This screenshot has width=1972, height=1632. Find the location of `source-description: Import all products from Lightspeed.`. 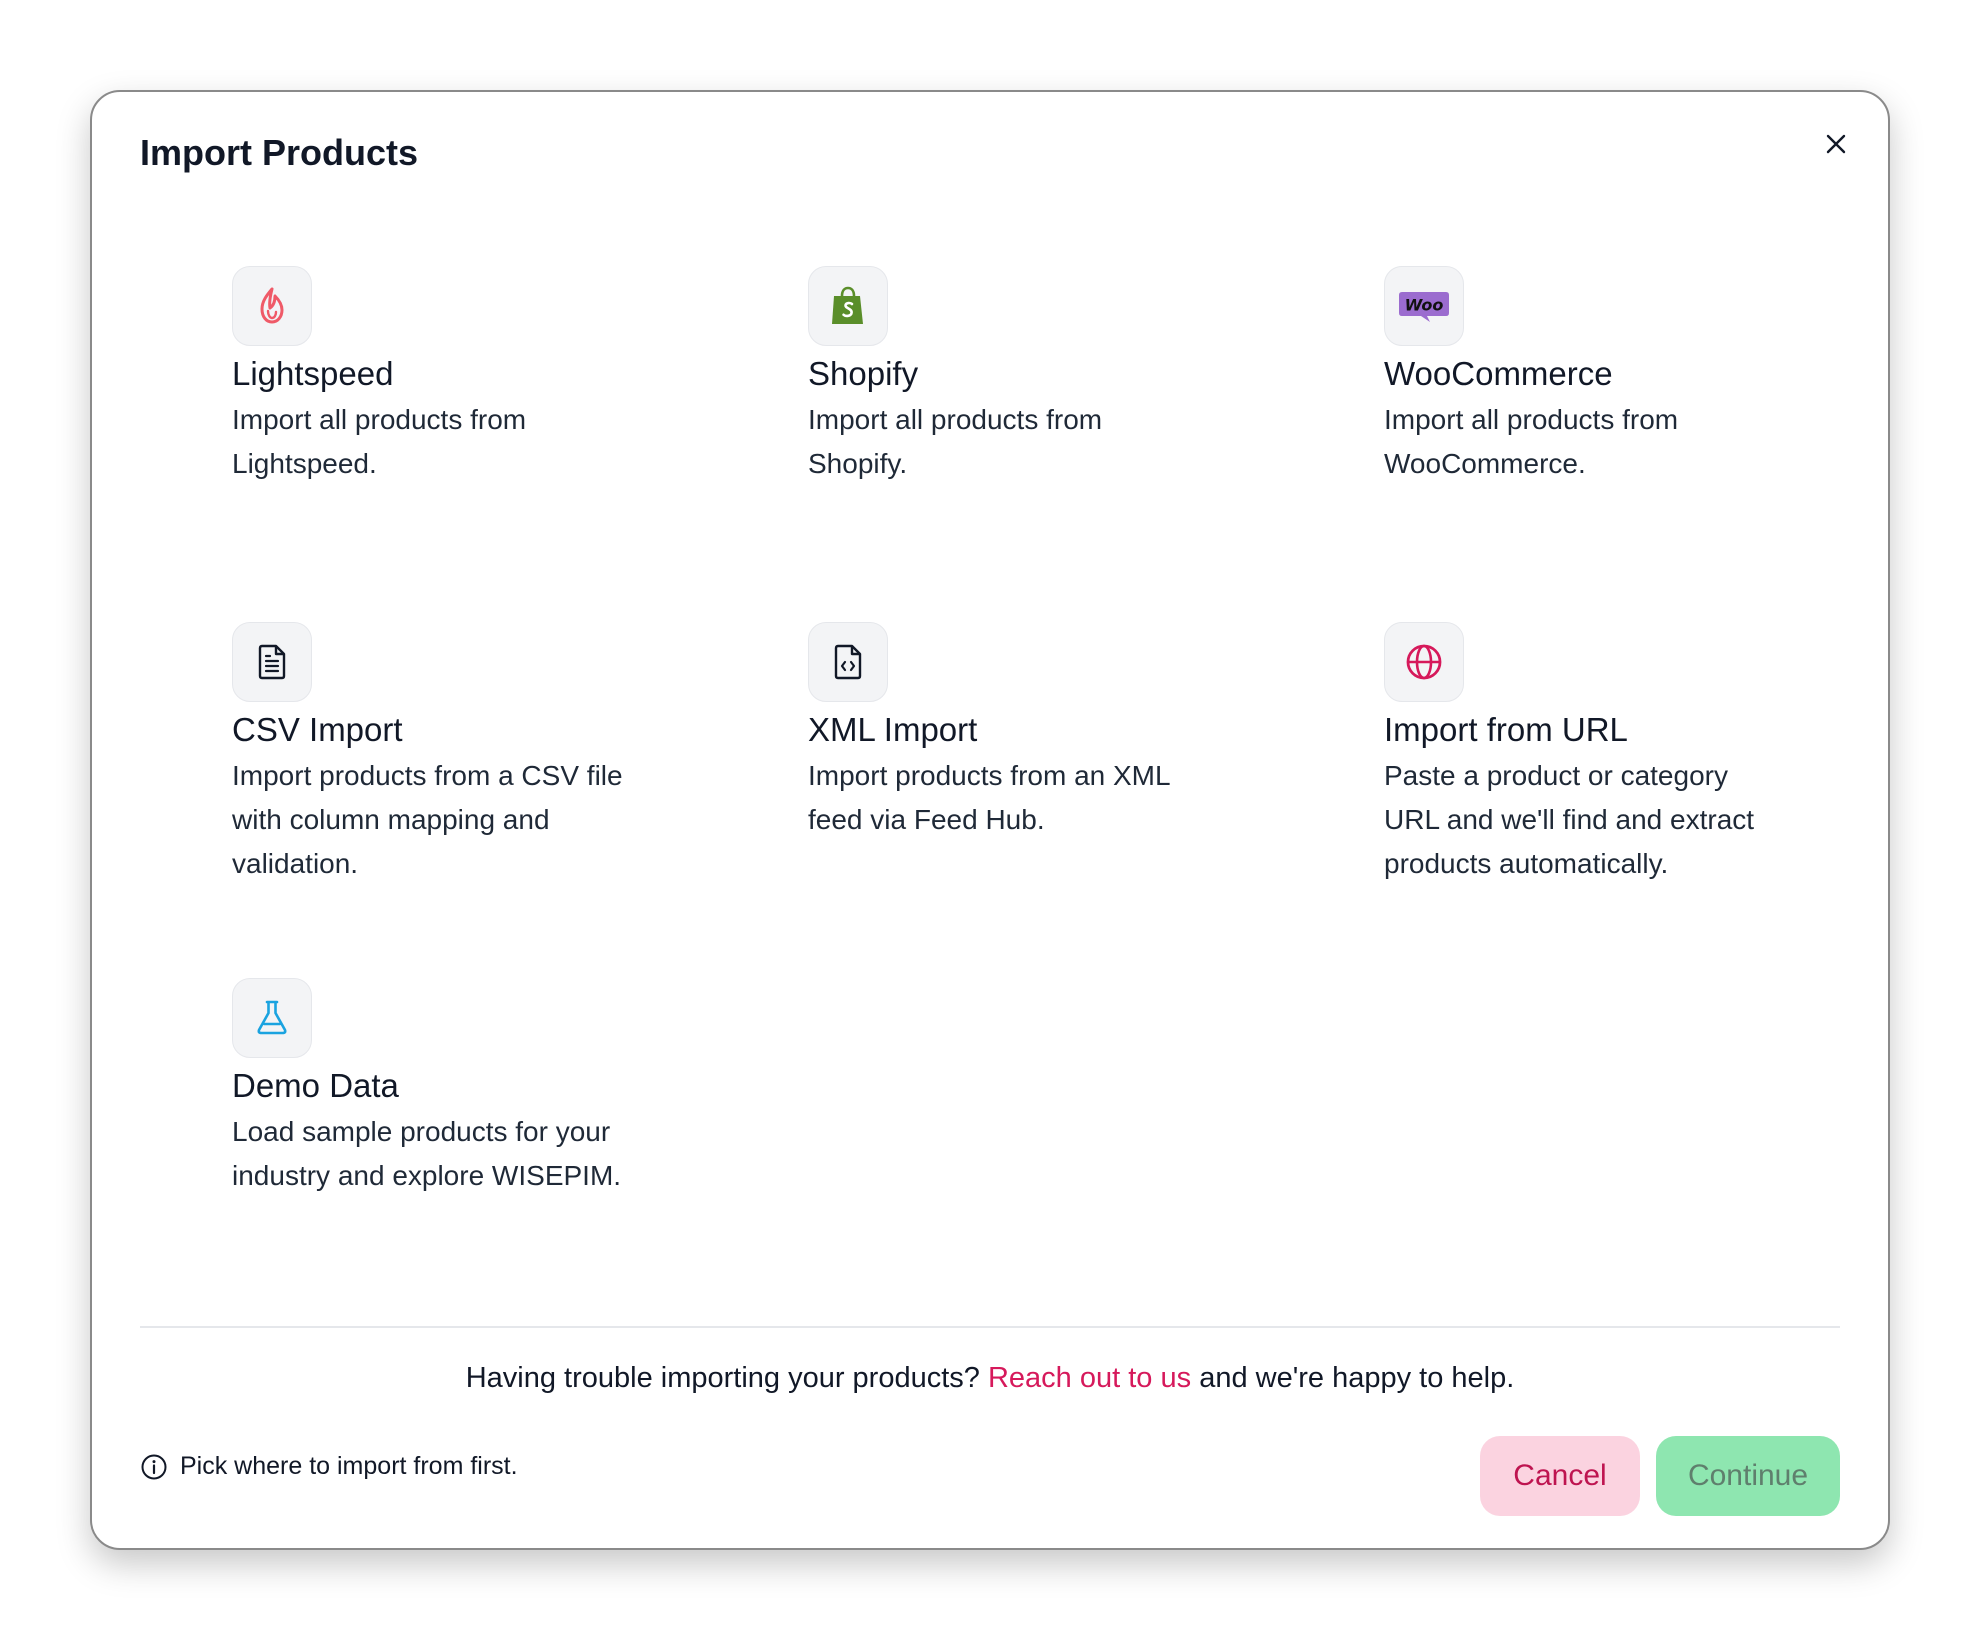

source-description: Import all products from Lightspeed. is located at coordinates (379, 441).